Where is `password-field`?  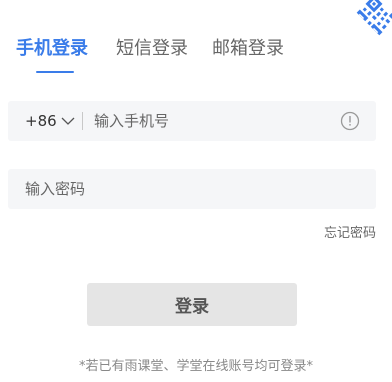
password-field is located at coordinates (192, 189).